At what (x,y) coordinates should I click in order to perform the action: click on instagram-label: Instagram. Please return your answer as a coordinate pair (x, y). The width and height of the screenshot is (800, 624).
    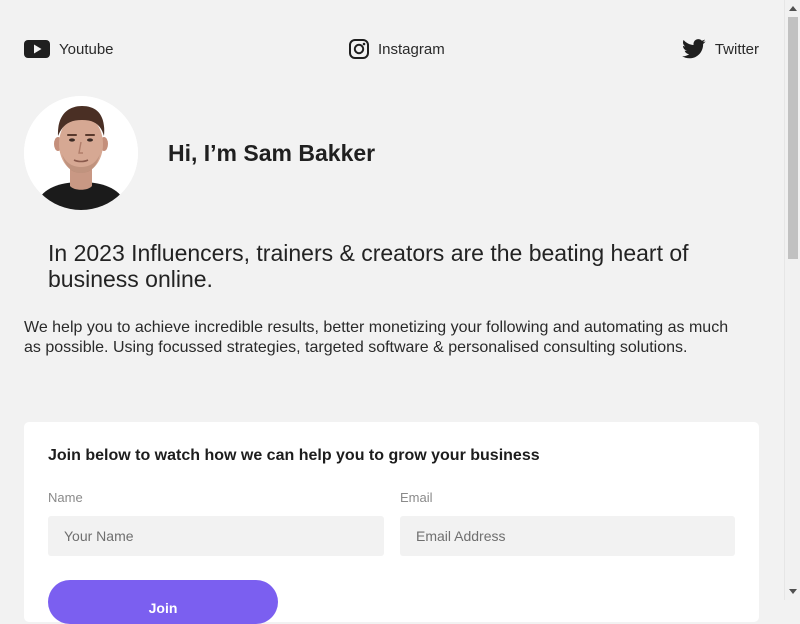
    Looking at the image, I should click on (411, 49).